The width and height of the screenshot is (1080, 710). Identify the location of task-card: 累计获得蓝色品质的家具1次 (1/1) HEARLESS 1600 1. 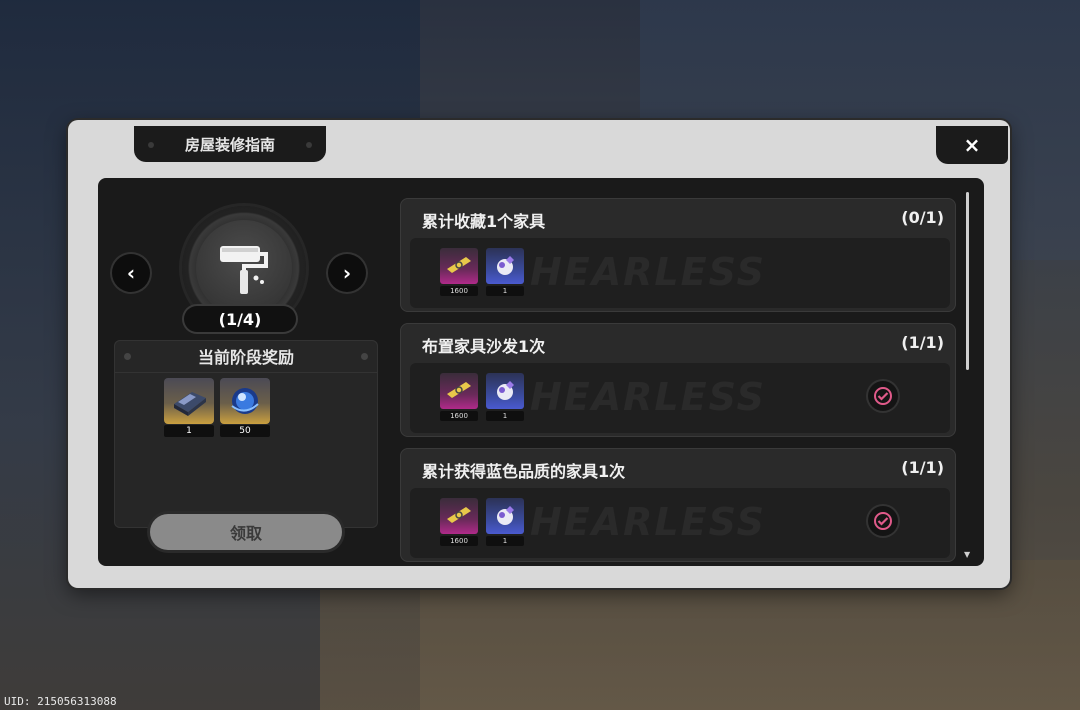
(678, 505).